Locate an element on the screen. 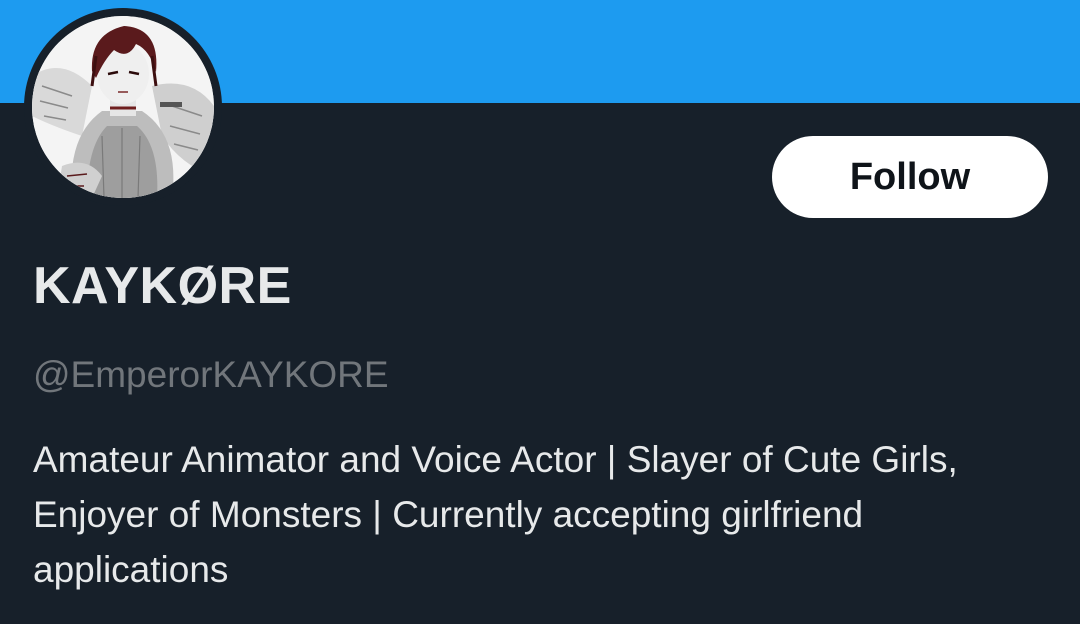 Image resolution: width=1080 pixels, height=624 pixels. anime-character-avatar-icon is located at coordinates (123, 107).